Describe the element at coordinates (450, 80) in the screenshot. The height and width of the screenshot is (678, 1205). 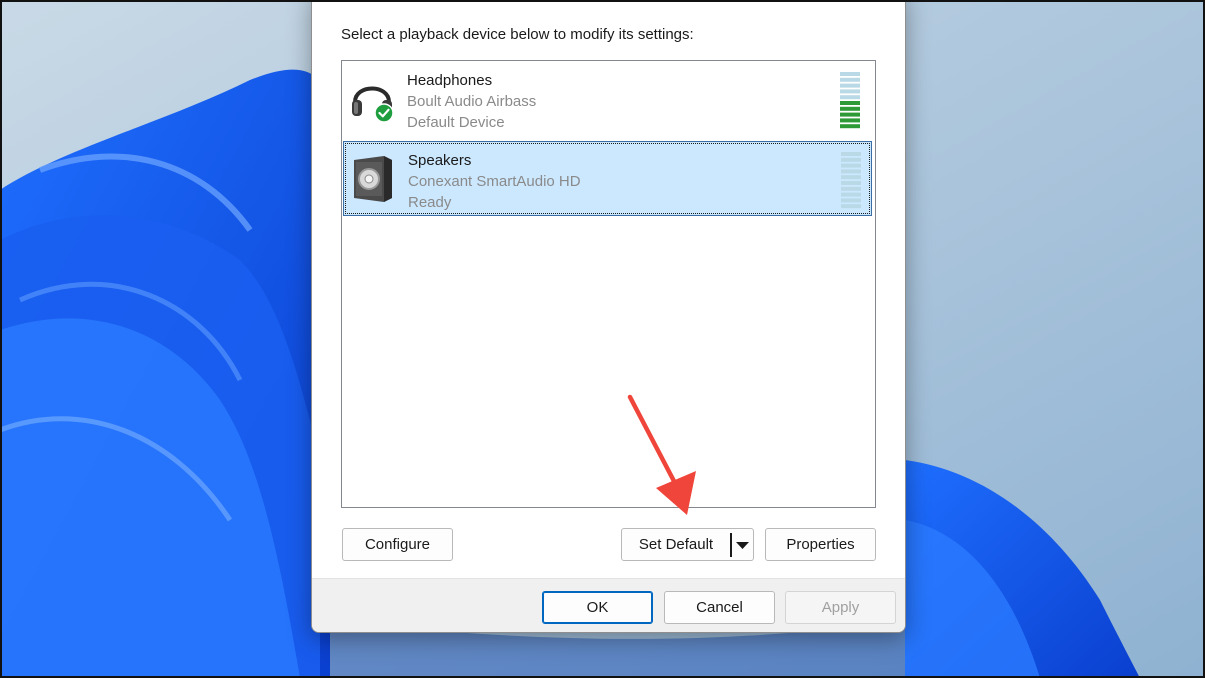
I see `device-name: Headphones` at that location.